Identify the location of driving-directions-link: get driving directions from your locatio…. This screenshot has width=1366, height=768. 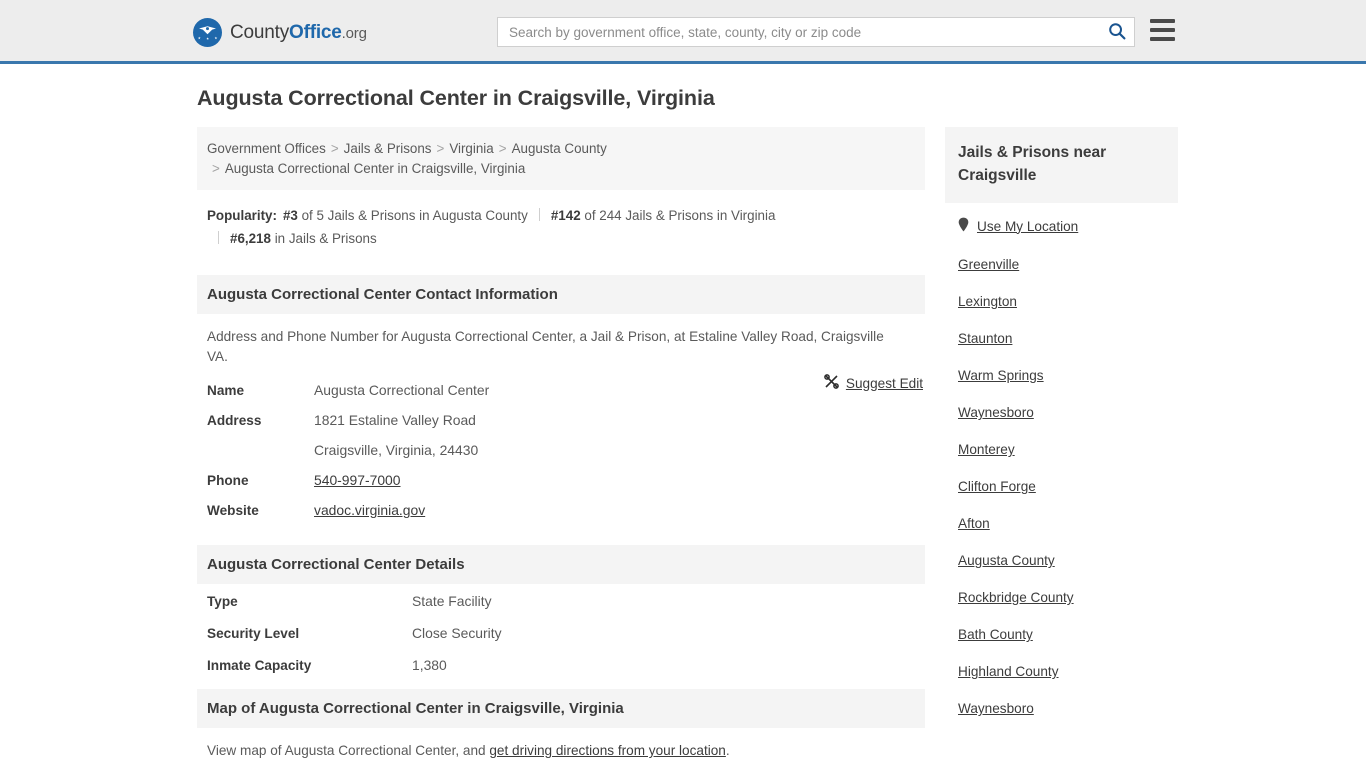
(607, 750).